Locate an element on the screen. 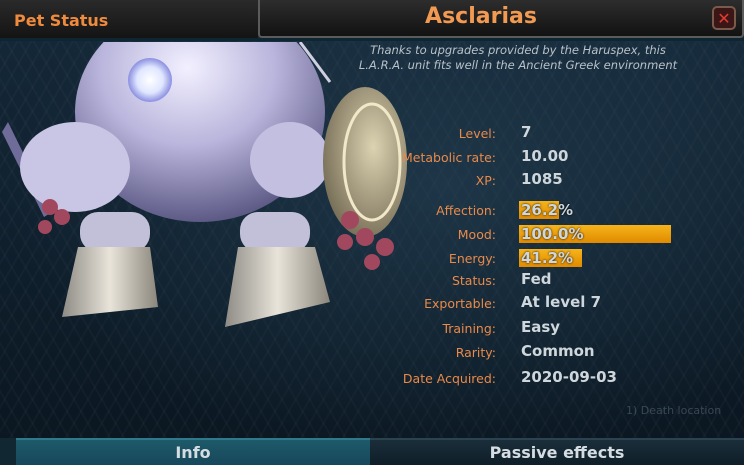 The width and height of the screenshot is (744, 465). pet-name-title: Asclarias is located at coordinates (481, 16).